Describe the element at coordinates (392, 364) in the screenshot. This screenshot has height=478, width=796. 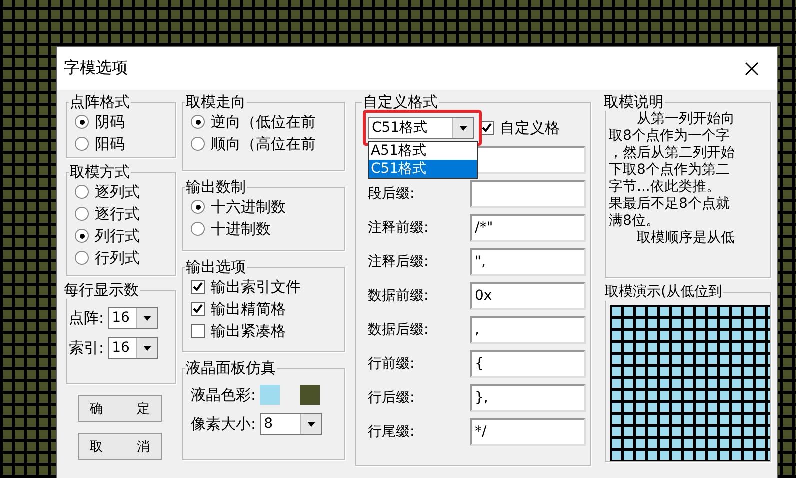
I see `field-label: 行前缀:` at that location.